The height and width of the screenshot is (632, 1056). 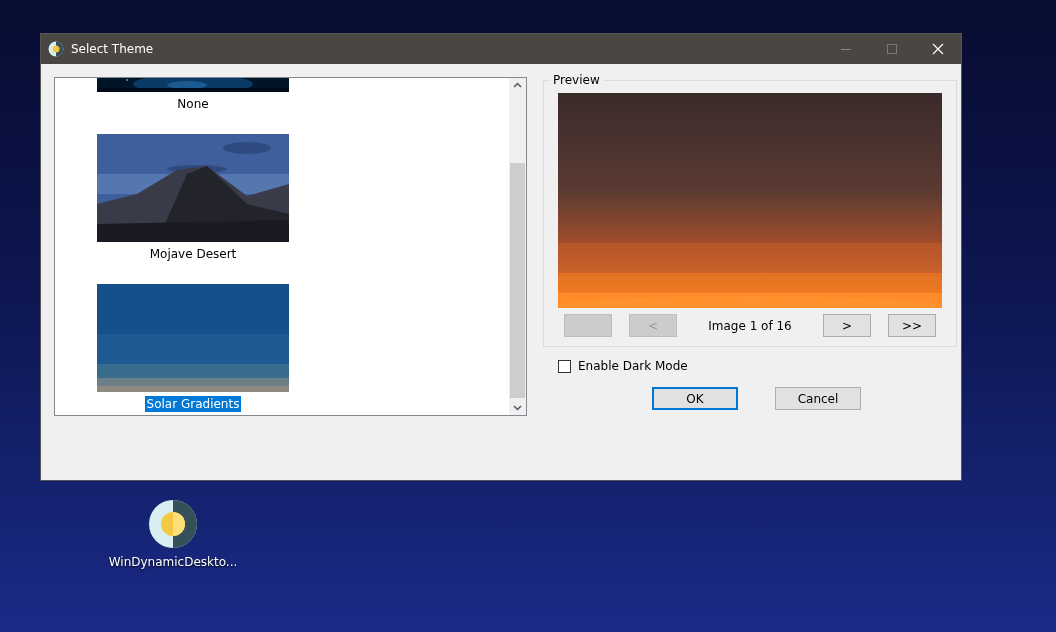 What do you see at coordinates (695, 398) in the screenshot?
I see `ok-button: OK` at bounding box center [695, 398].